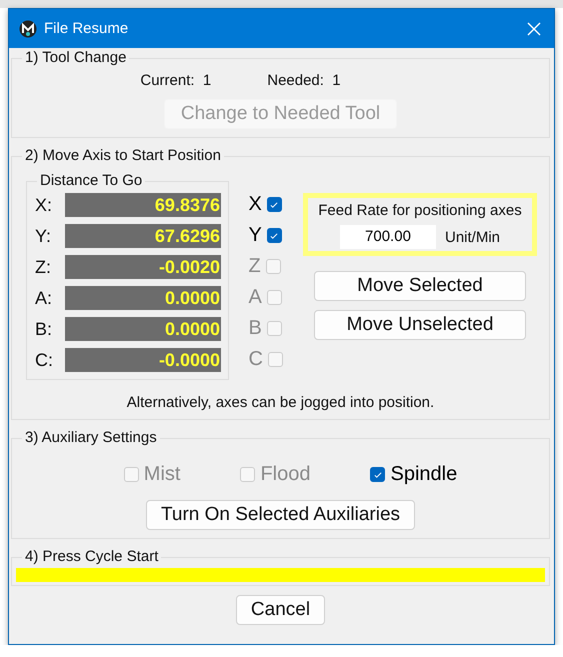 The image size is (563, 657). I want to click on checkbox-label: X, so click(255, 204).